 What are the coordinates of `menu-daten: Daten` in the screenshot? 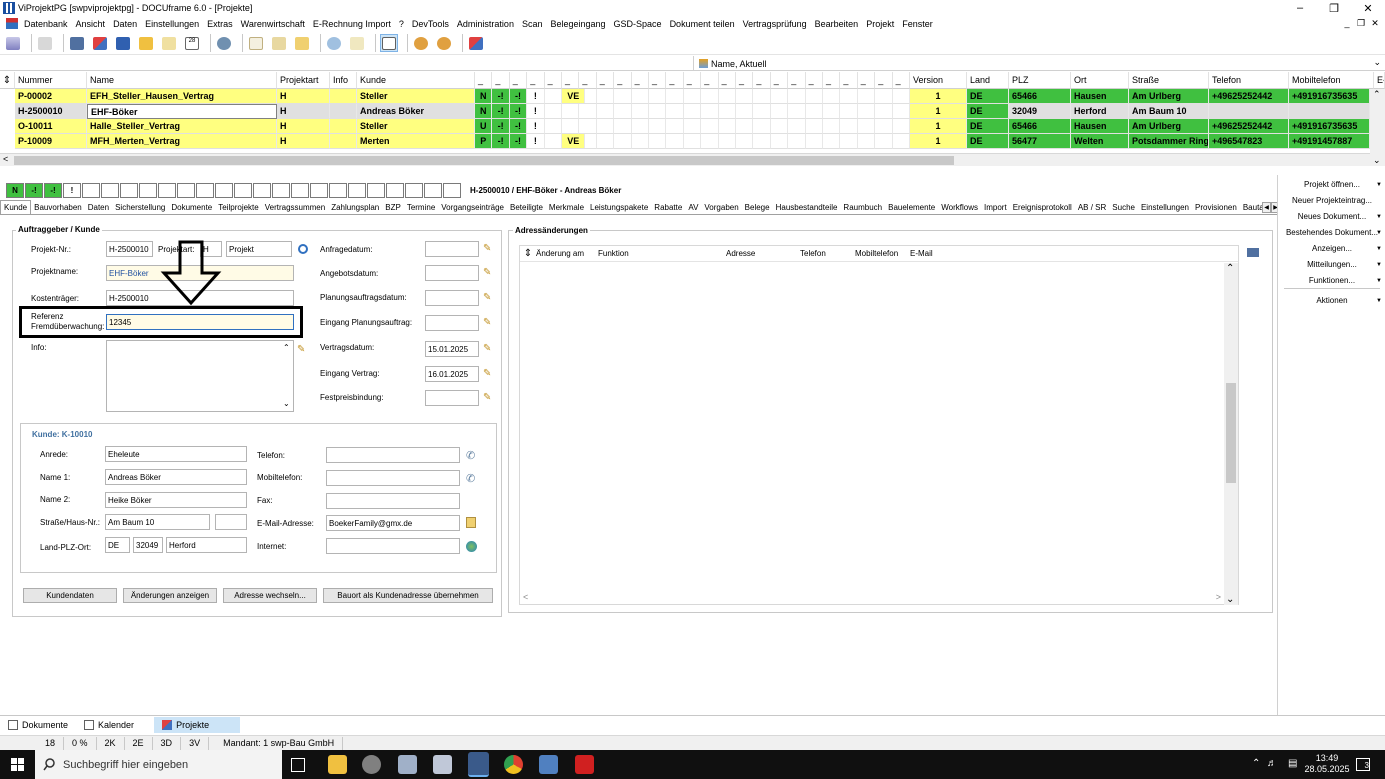 It's located at (125, 24).